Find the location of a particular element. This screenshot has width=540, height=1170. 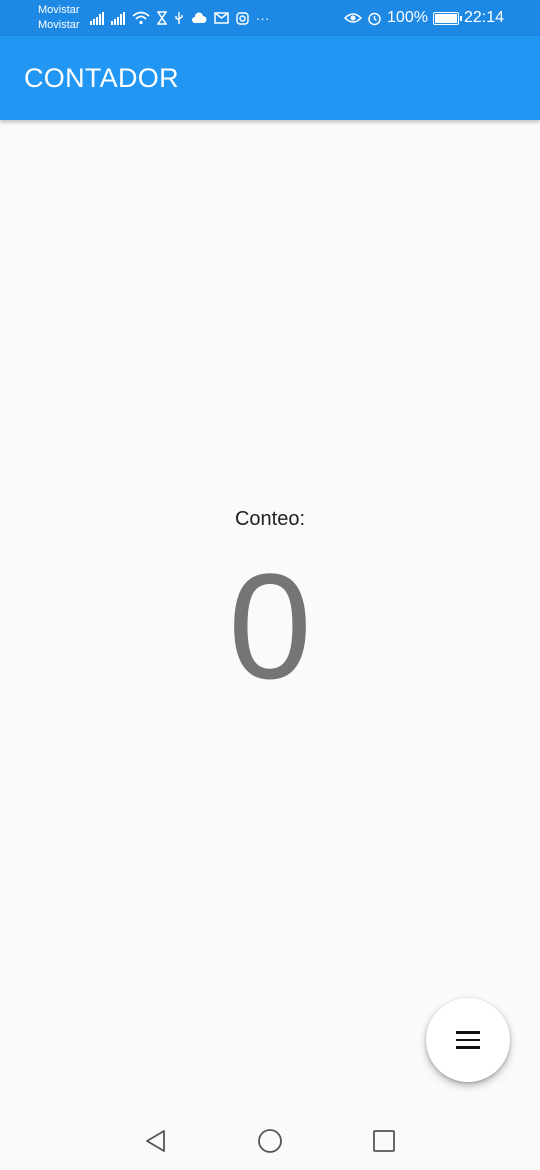

carrier-2: Movistar is located at coordinates (59, 25).